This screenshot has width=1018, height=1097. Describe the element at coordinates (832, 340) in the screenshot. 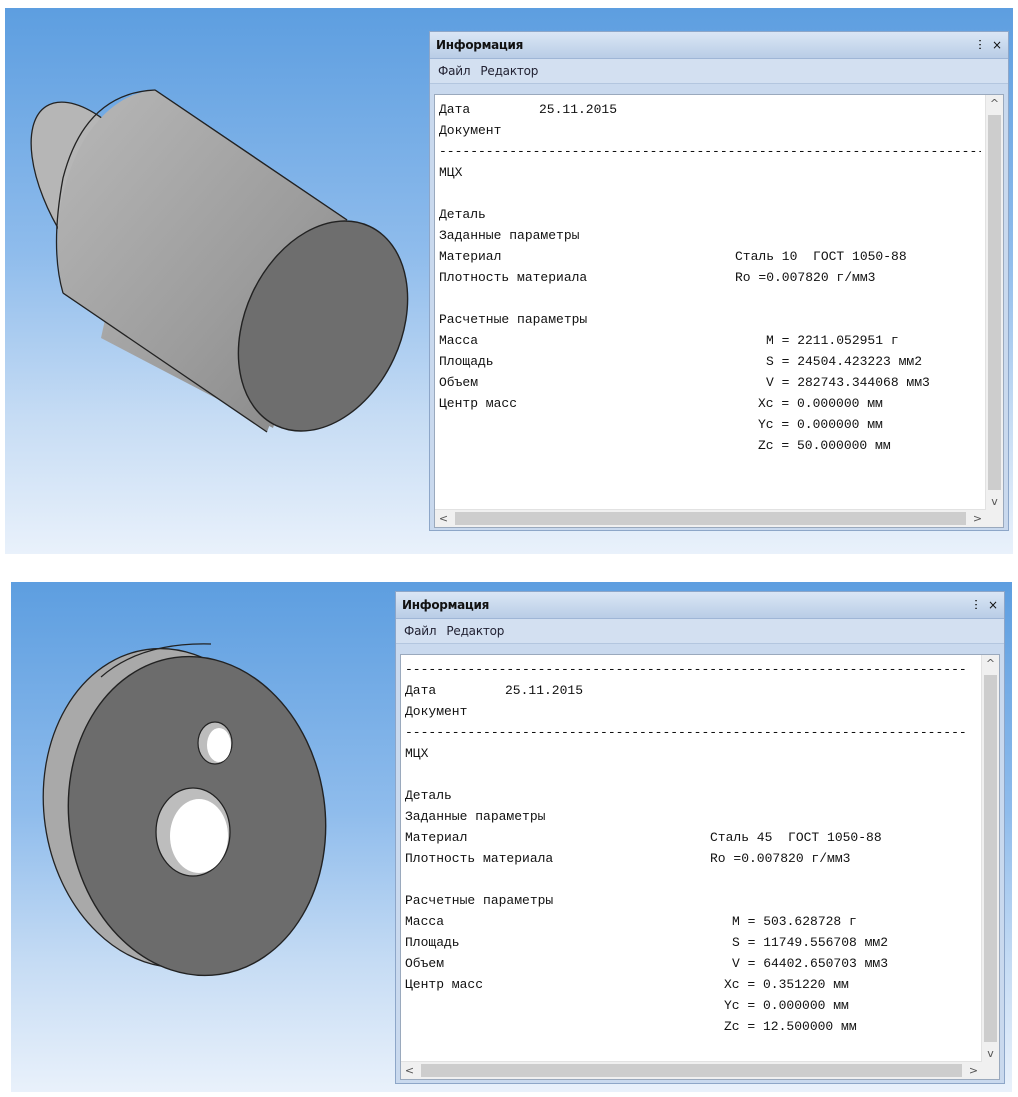

I see `mass-value: M = 2211.052951 г` at that location.